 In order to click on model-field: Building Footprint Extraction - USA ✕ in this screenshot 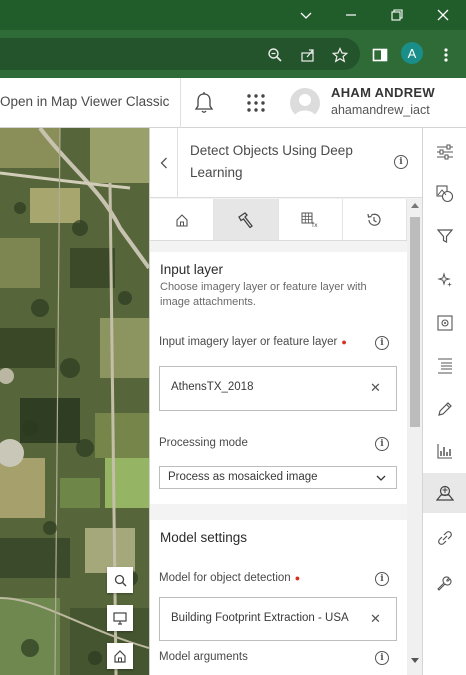, I will do `click(278, 619)`.